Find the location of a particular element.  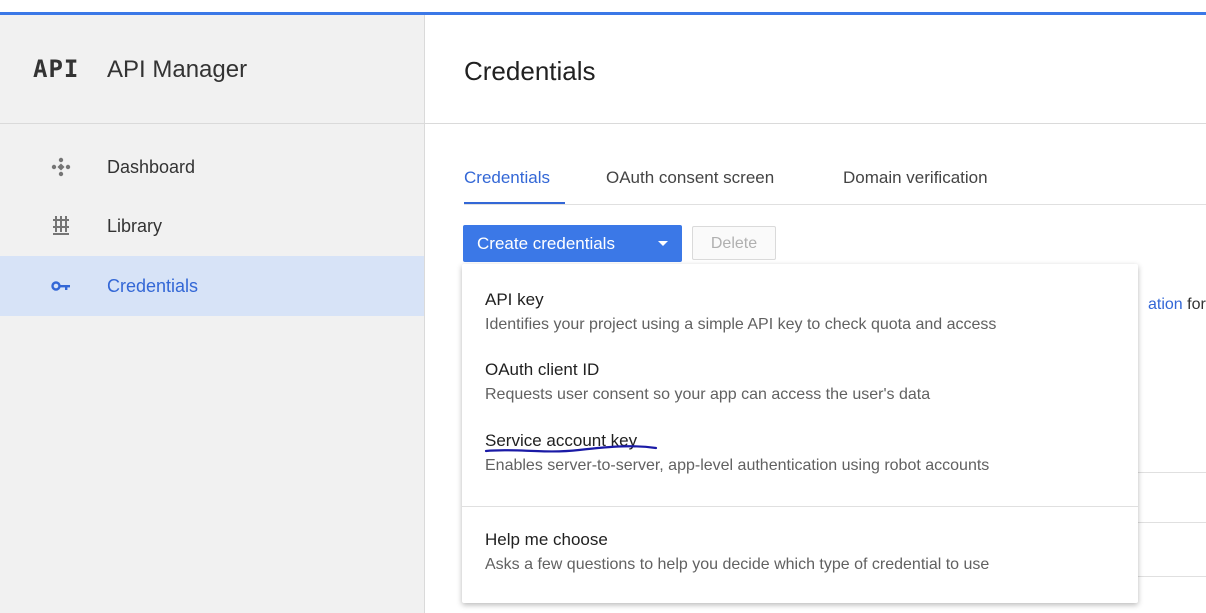

app-header: API API Manager is located at coordinates (212, 69).